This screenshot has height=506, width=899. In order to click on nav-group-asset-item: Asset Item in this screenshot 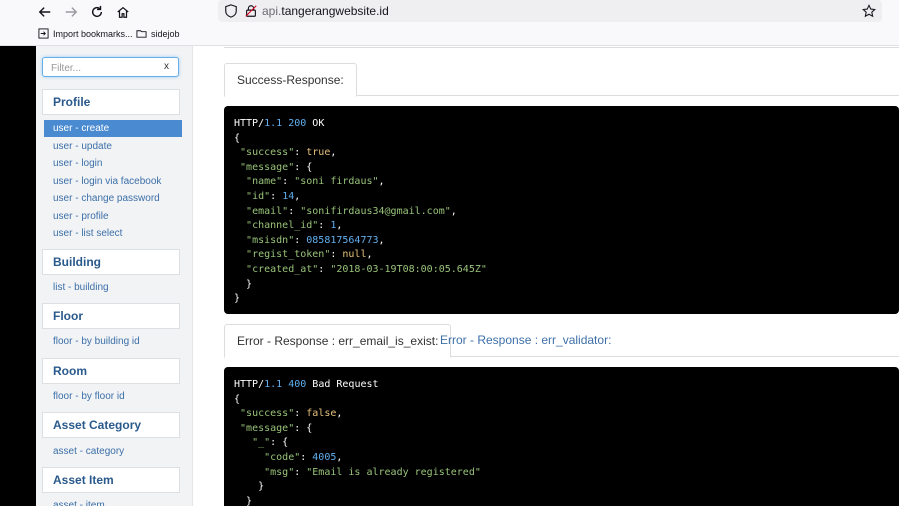, I will do `click(111, 480)`.